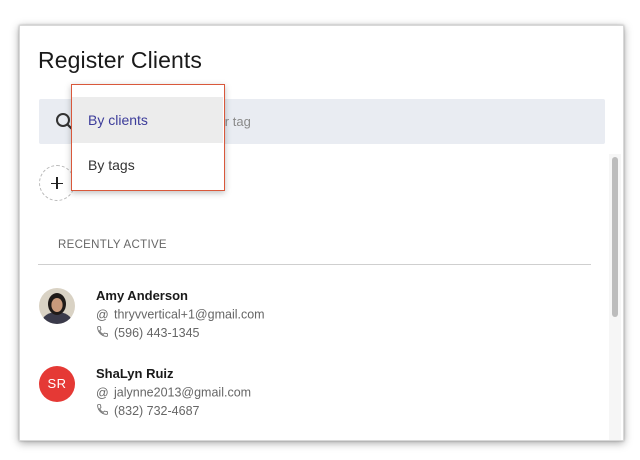 This screenshot has width=640, height=460. Describe the element at coordinates (615, 237) in the screenshot. I see `scrollbar-thumb` at that location.